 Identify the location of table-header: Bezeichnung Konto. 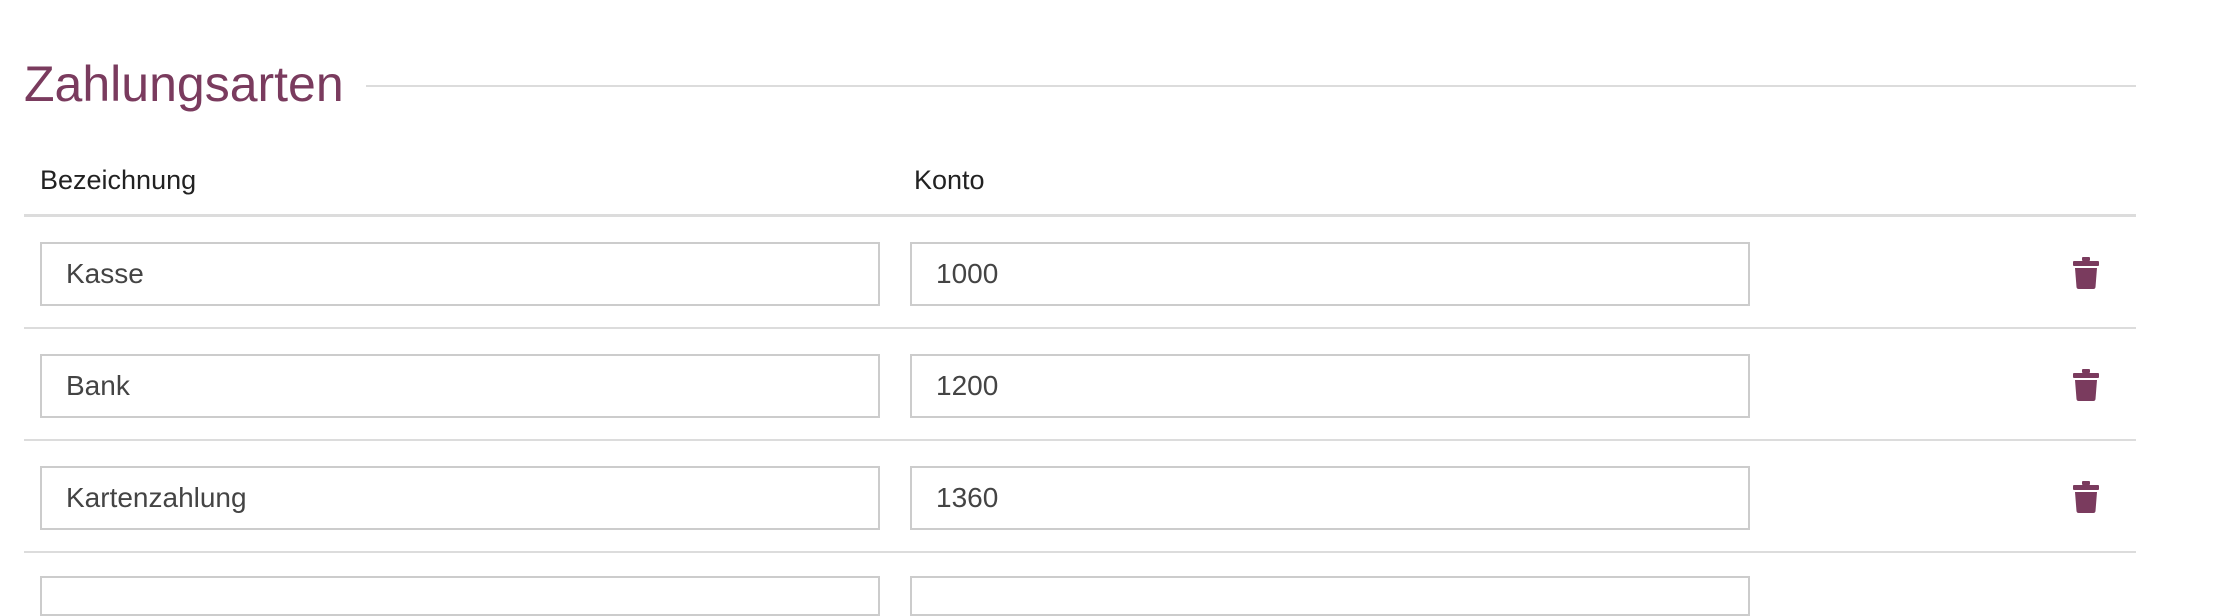
(1080, 183).